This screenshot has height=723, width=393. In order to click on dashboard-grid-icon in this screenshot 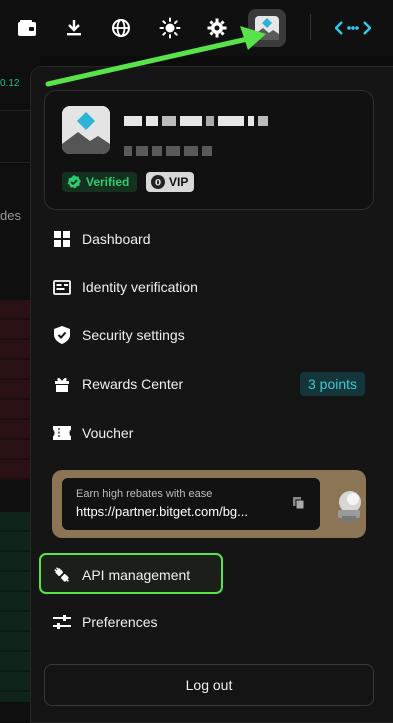, I will do `click(62, 239)`.